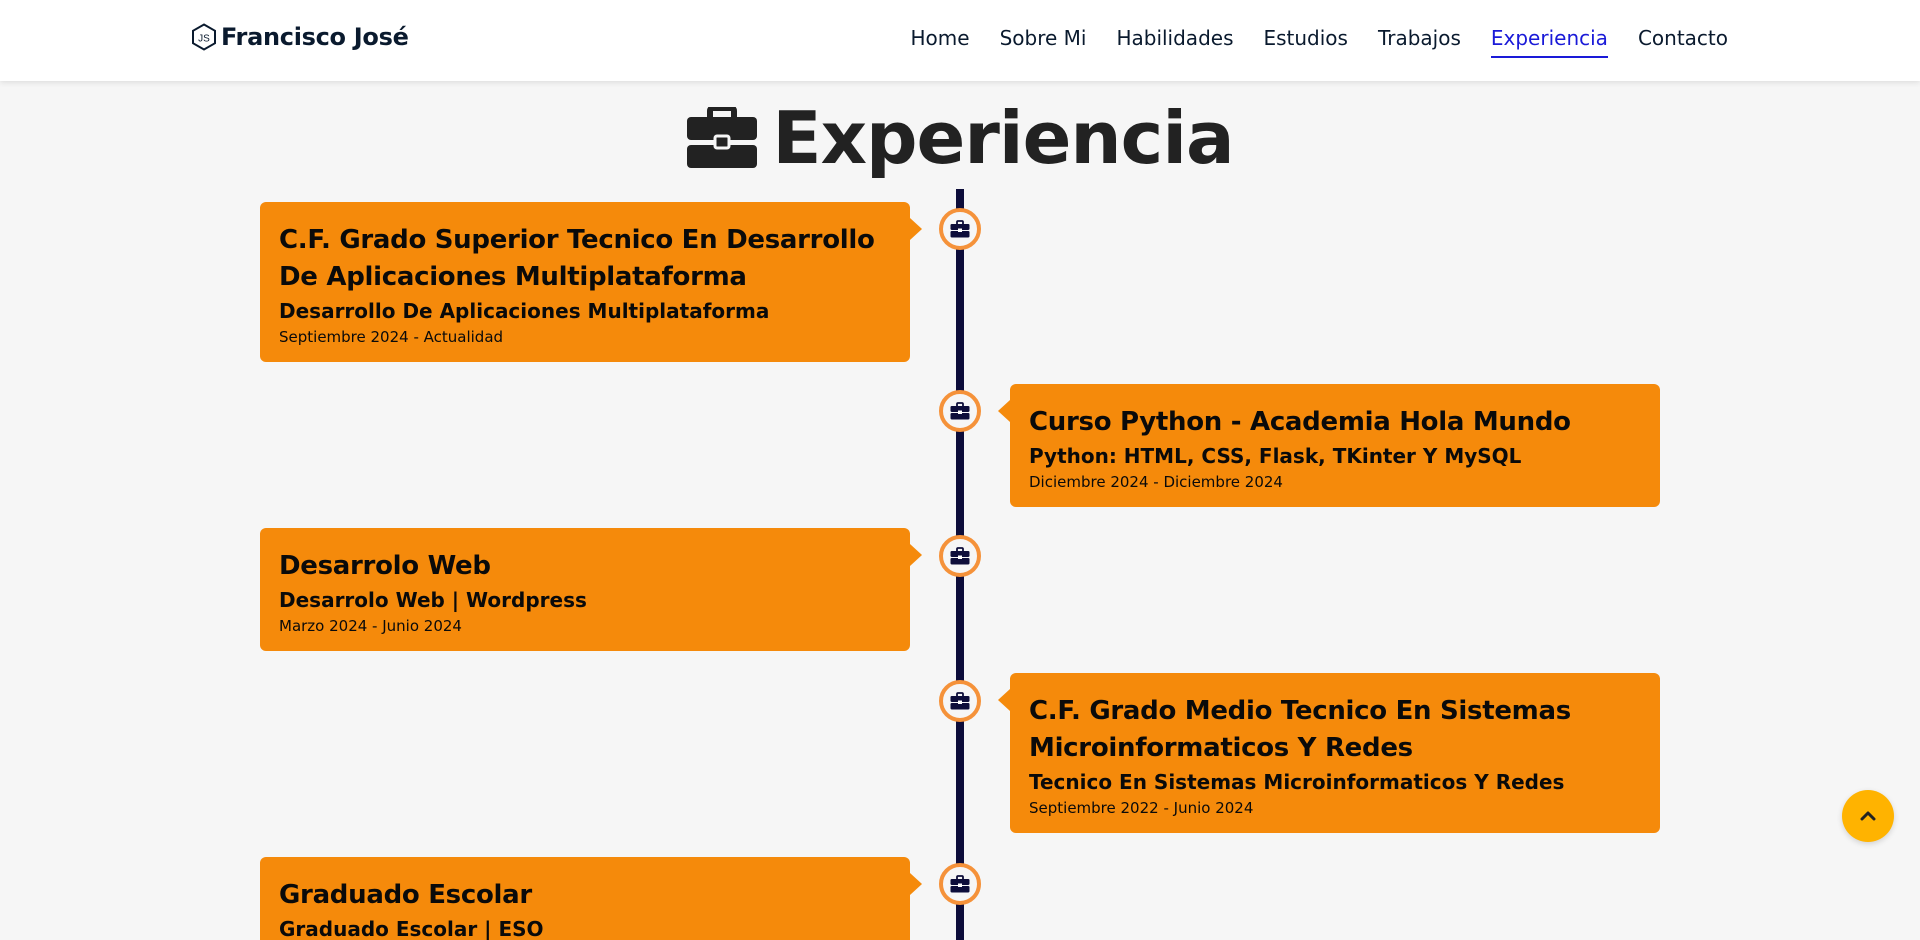  I want to click on brand-logo-link: JS Francisco José, so click(300, 37).